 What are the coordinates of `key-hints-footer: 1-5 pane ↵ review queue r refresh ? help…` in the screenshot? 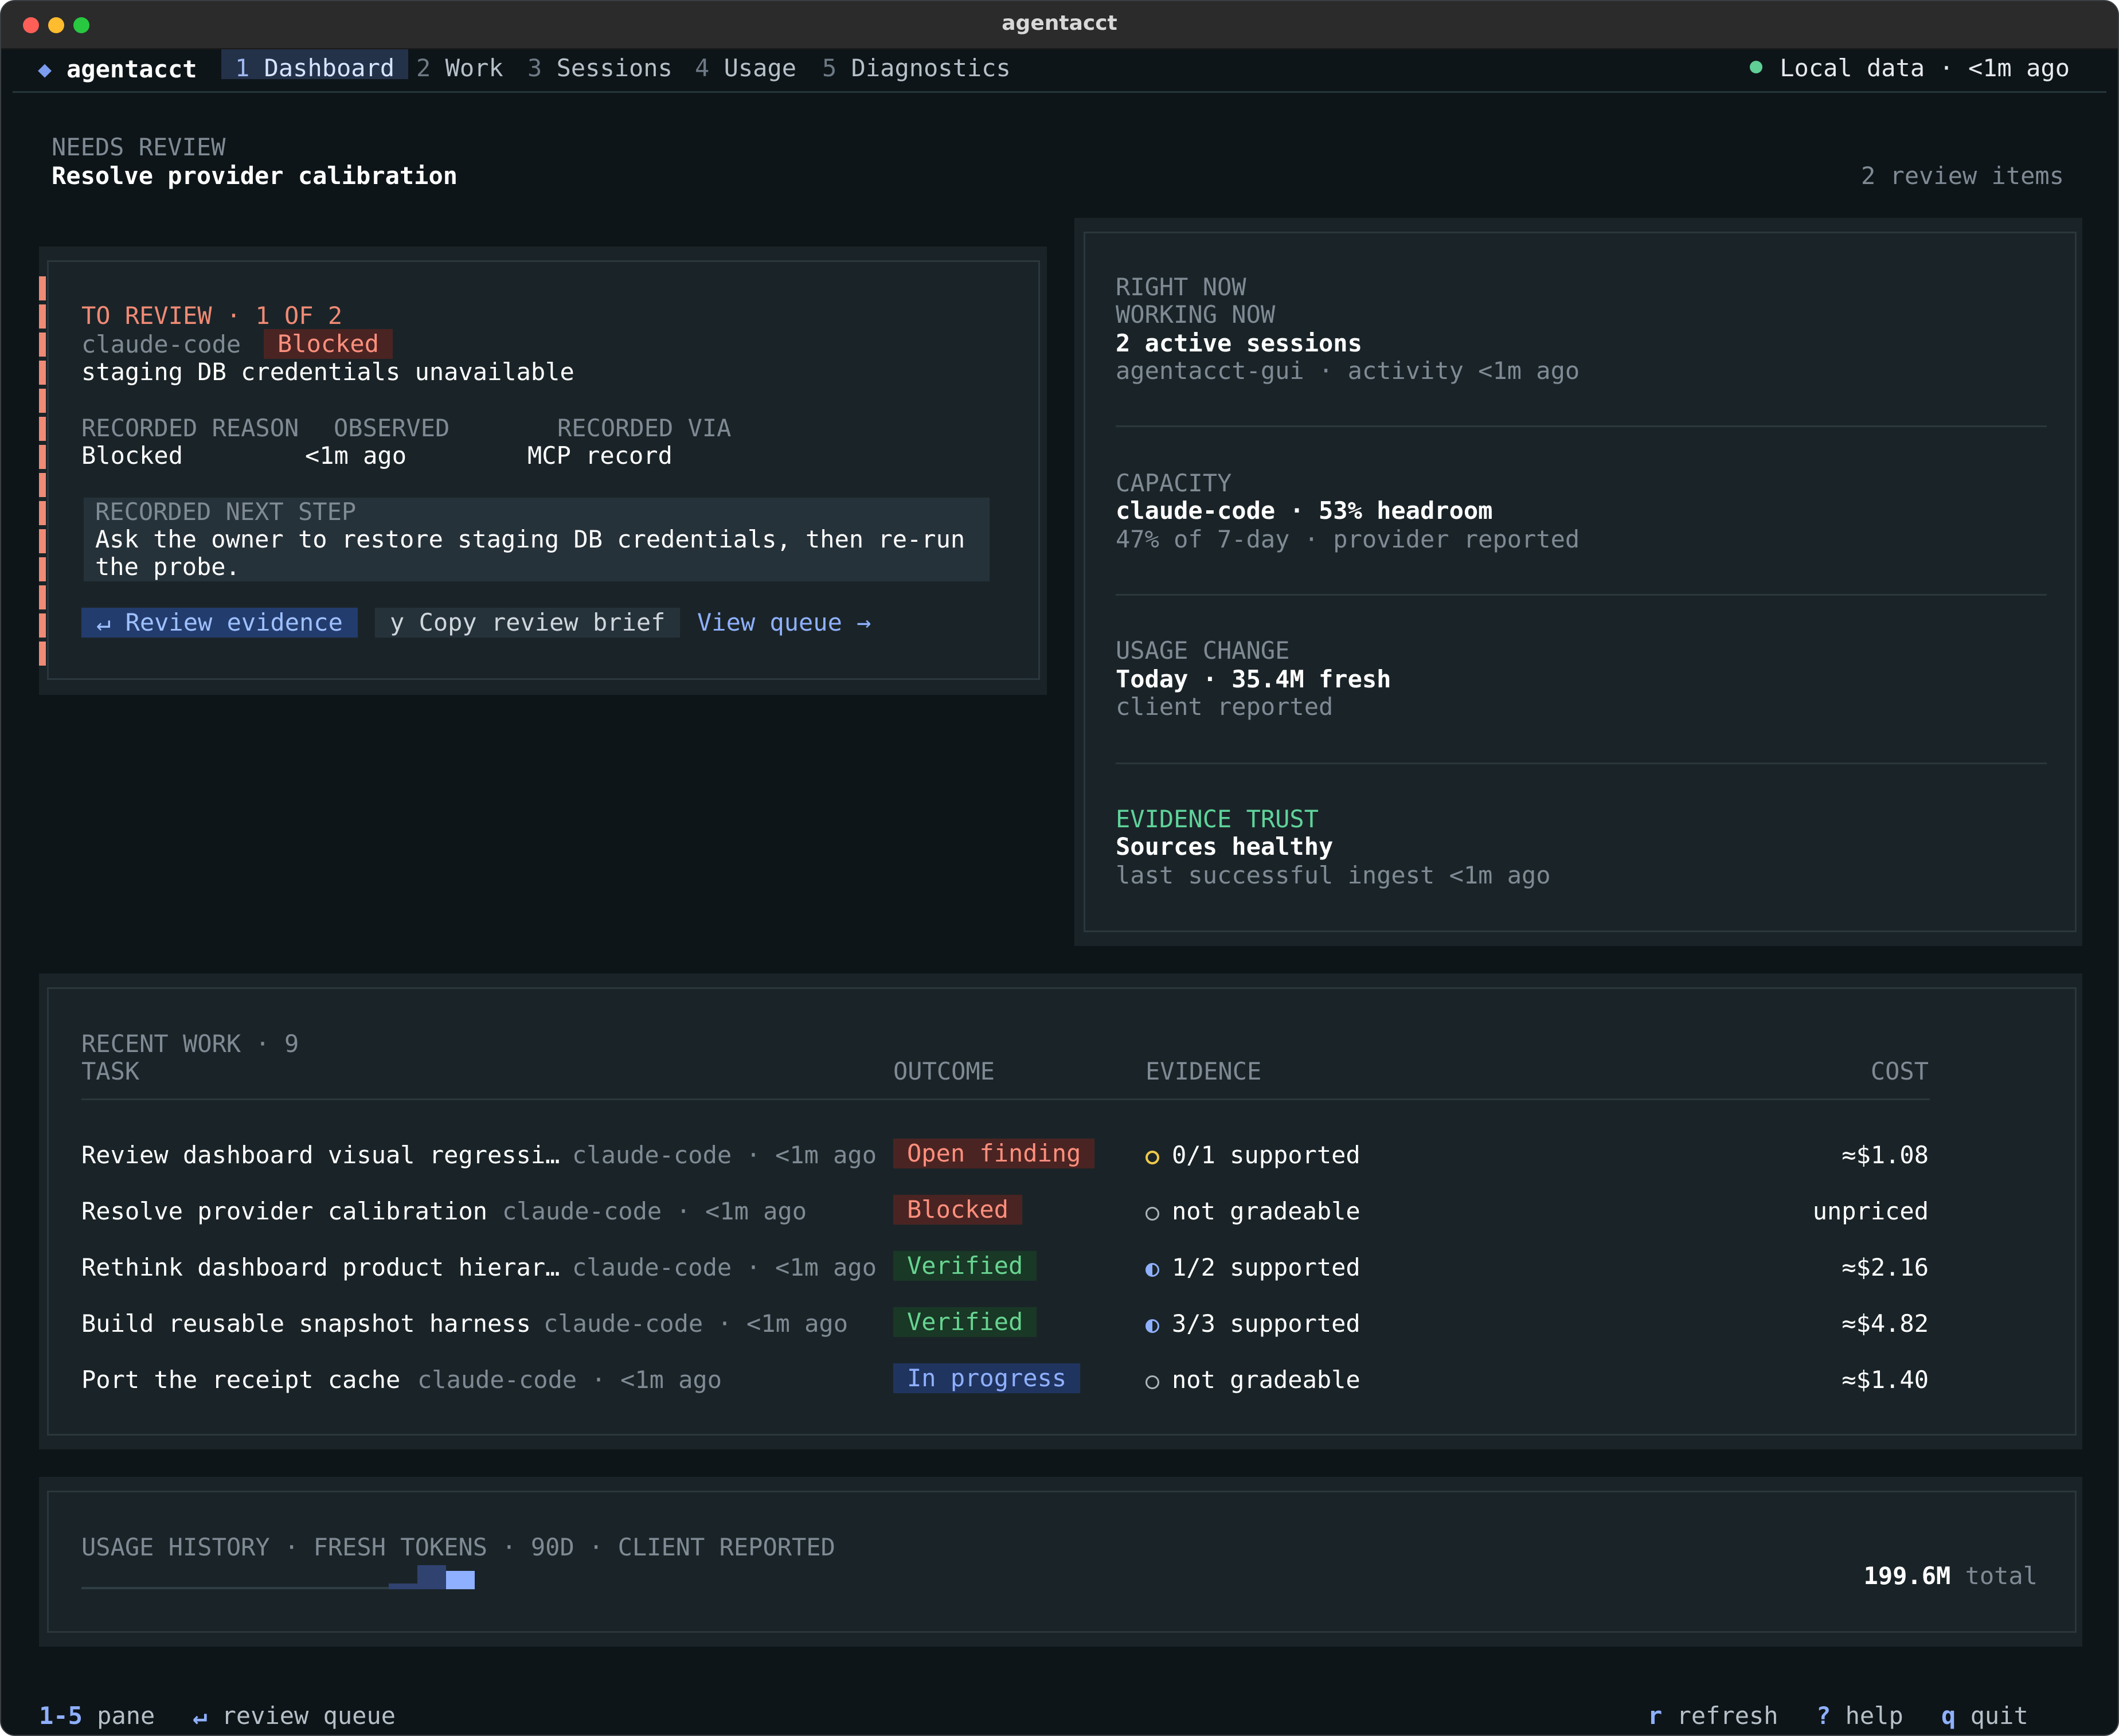 It's located at (1059, 1715).